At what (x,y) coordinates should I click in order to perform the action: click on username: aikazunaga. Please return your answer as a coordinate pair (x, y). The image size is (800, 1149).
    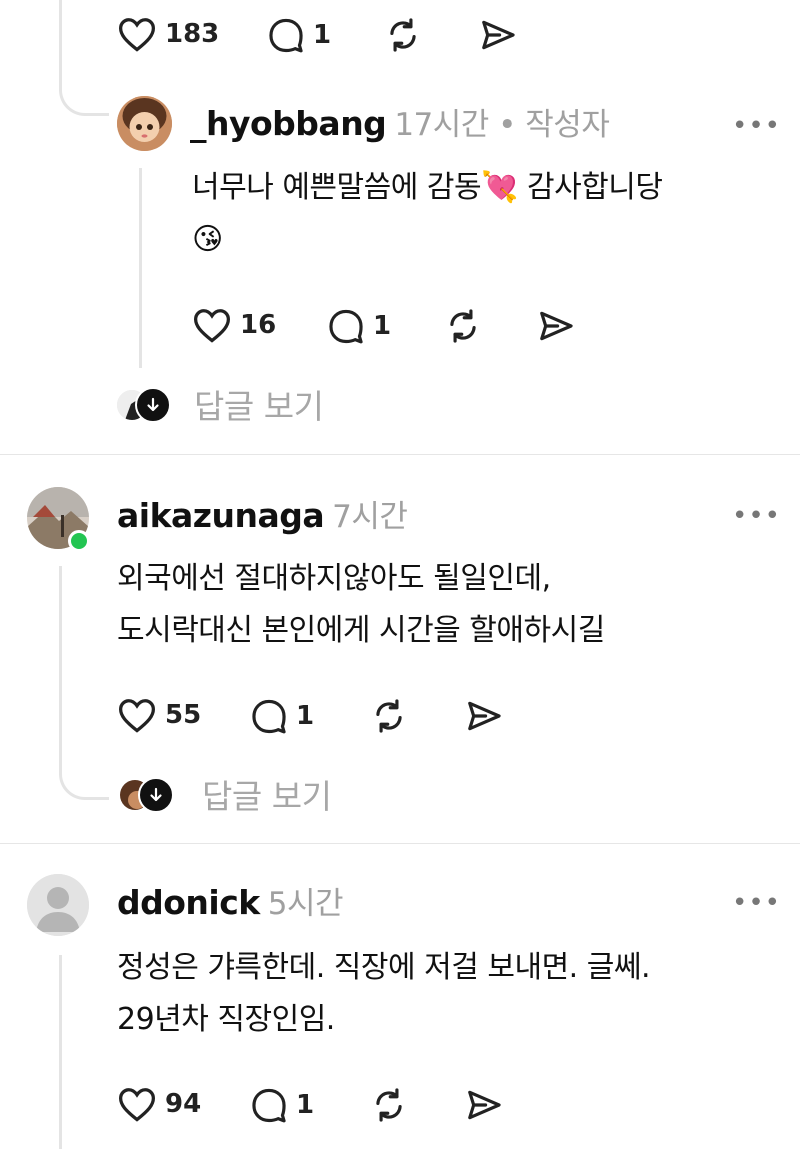
    Looking at the image, I should click on (221, 515).